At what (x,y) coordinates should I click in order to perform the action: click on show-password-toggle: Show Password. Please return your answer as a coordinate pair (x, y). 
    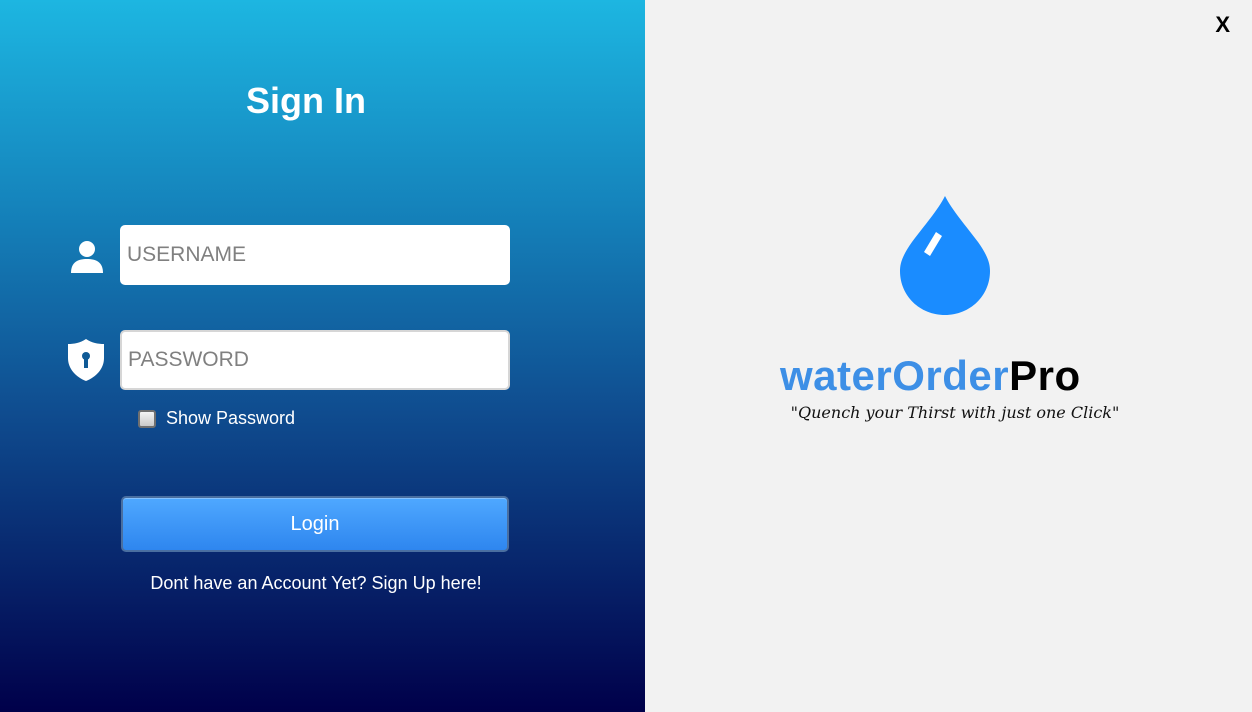
    Looking at the image, I should click on (216, 418).